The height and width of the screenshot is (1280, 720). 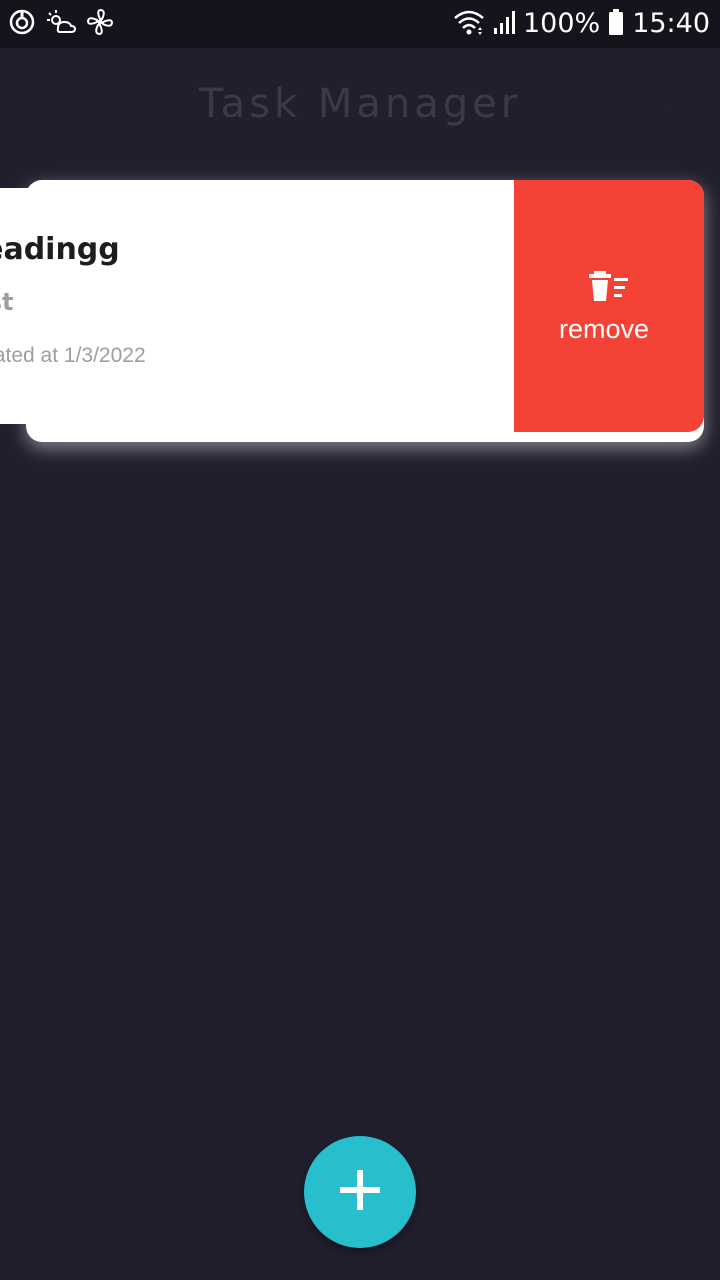 What do you see at coordinates (616, 24) in the screenshot?
I see `battery-icon` at bounding box center [616, 24].